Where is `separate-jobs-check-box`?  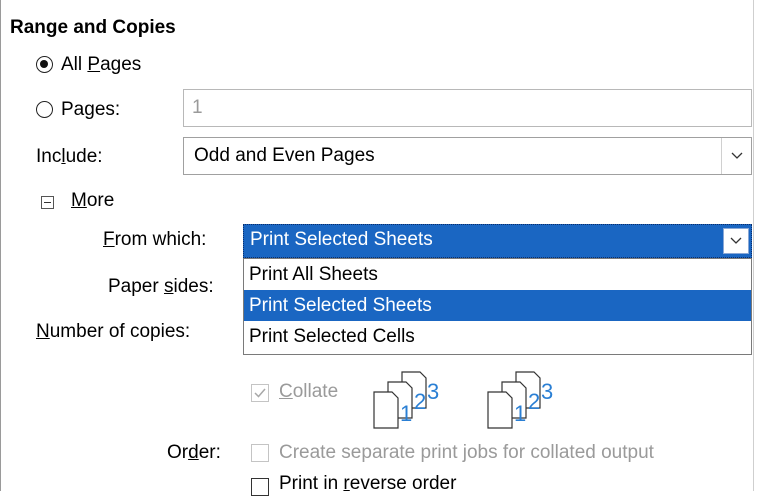 separate-jobs-check-box is located at coordinates (260, 453).